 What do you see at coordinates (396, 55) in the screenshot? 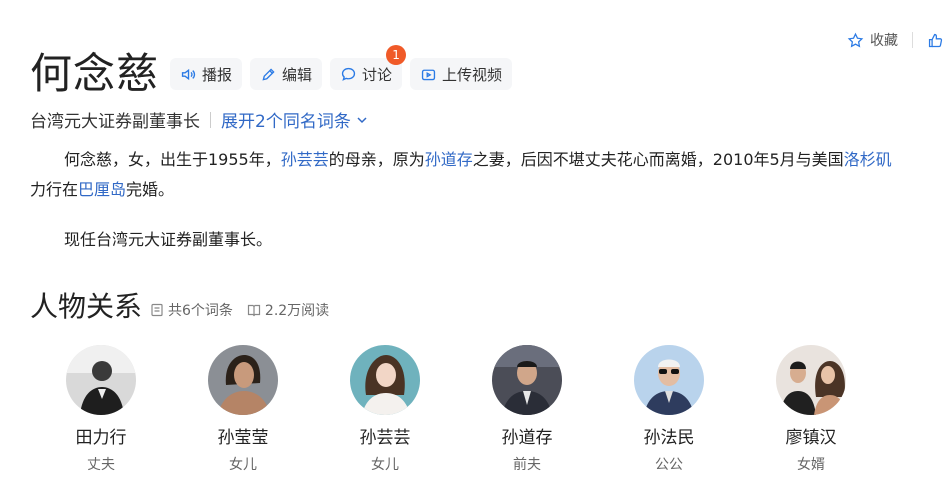
I see `discuss-badge: 1` at bounding box center [396, 55].